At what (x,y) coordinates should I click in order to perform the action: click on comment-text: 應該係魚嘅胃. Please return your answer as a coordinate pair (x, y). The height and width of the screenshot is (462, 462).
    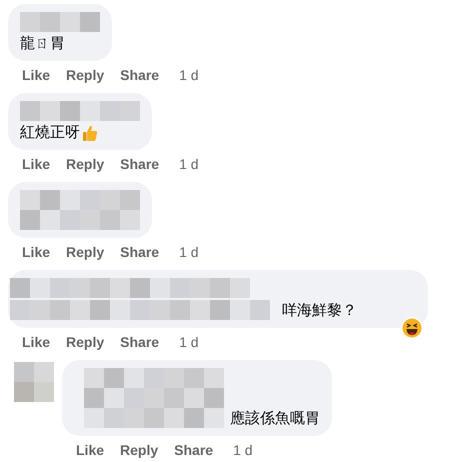
    Looking at the image, I should click on (274, 418).